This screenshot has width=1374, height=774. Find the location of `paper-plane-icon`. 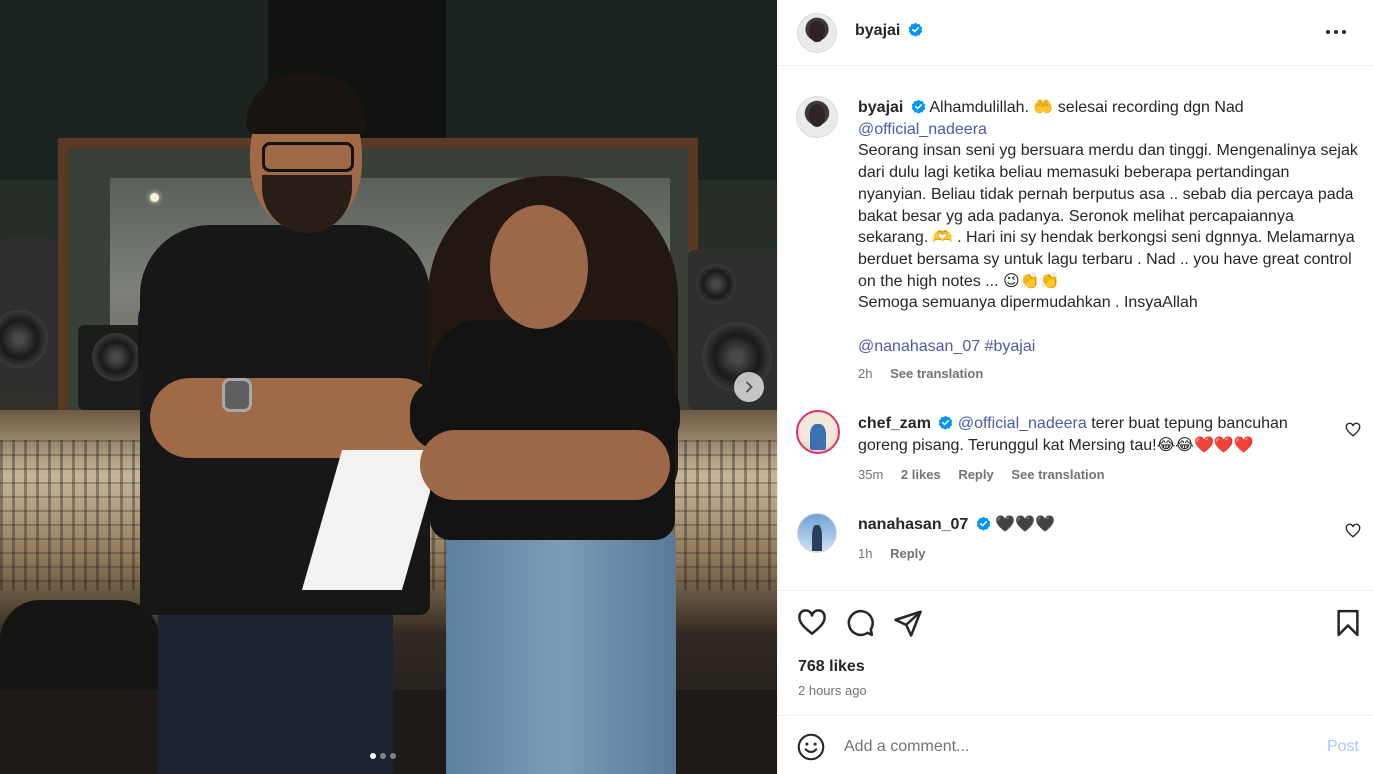

paper-plane-icon is located at coordinates (908, 623).